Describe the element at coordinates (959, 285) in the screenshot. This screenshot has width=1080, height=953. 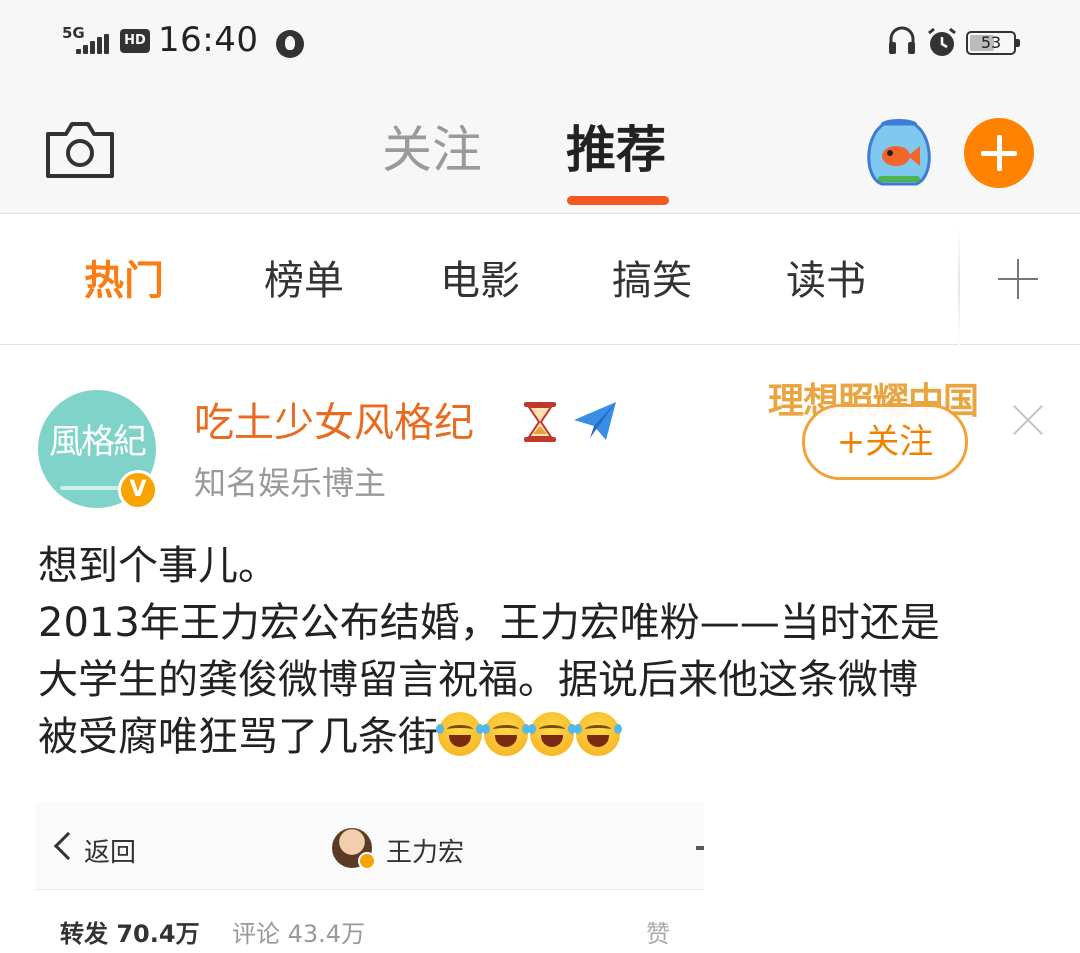
I see `category-divider` at that location.